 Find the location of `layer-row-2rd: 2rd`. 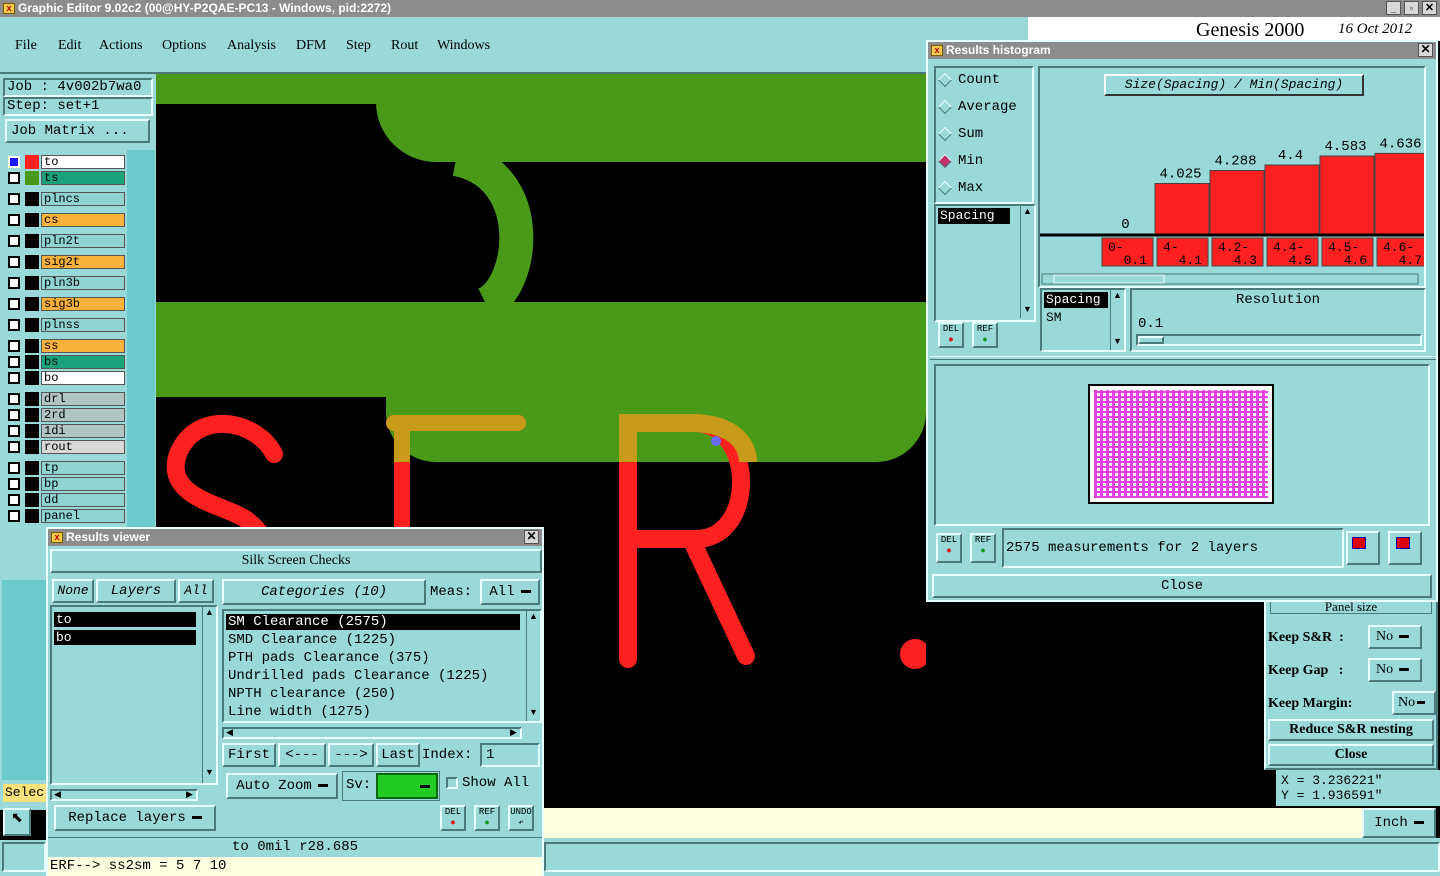

layer-row-2rd: 2rd is located at coordinates (66, 415).